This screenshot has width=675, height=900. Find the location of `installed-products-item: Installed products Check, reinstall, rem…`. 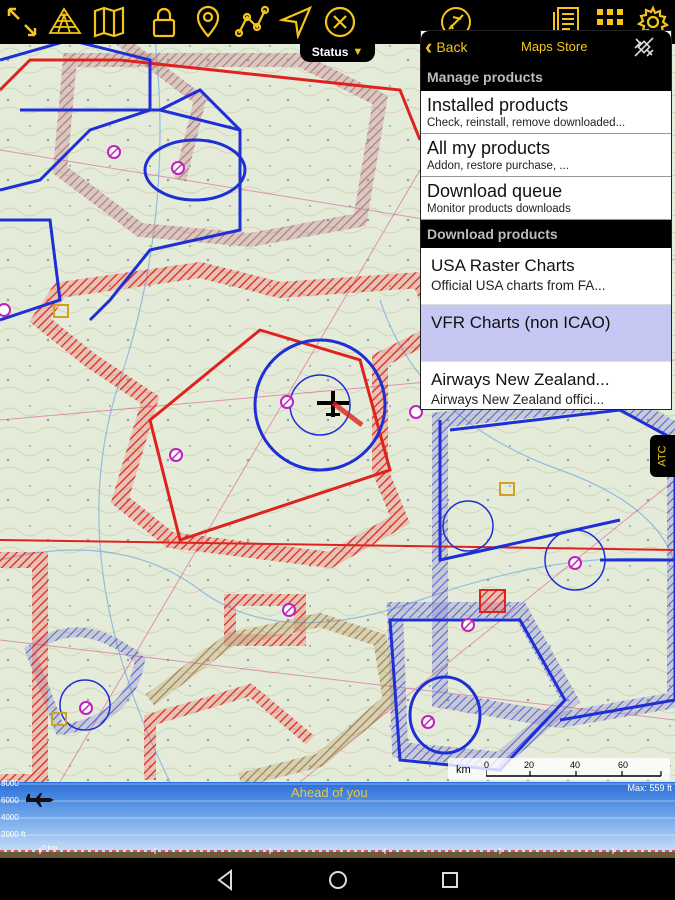

installed-products-item: Installed products Check, reinstall, rem… is located at coordinates (546, 112).